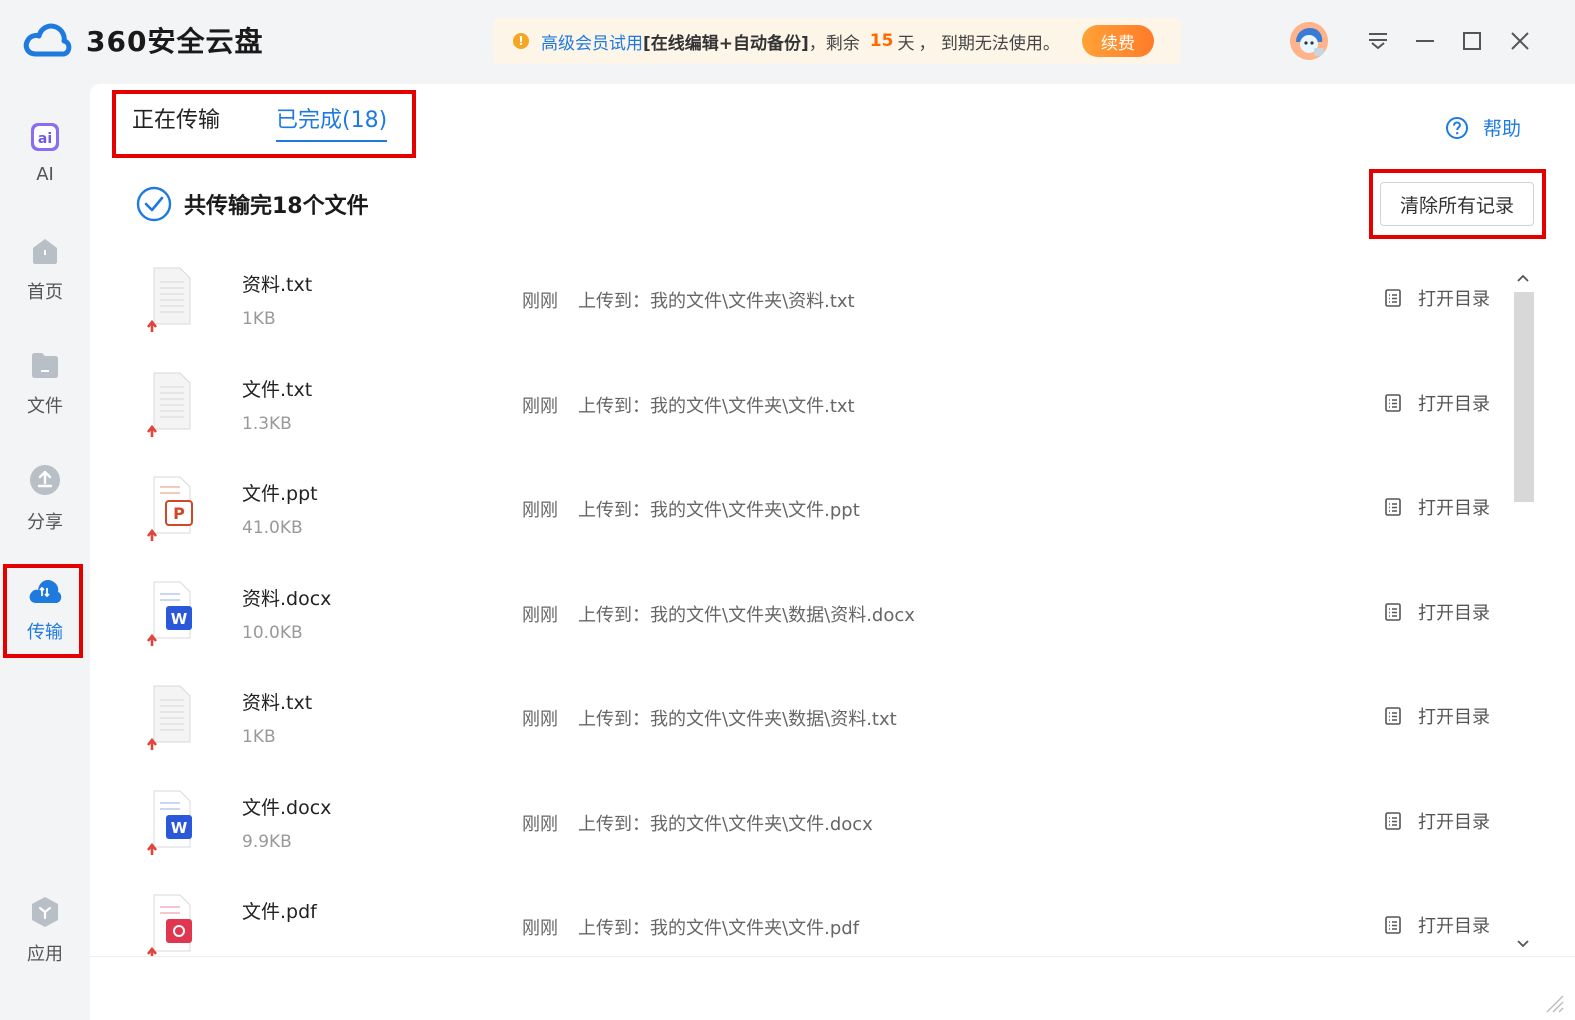  I want to click on scrollbar, so click(1523, 610).